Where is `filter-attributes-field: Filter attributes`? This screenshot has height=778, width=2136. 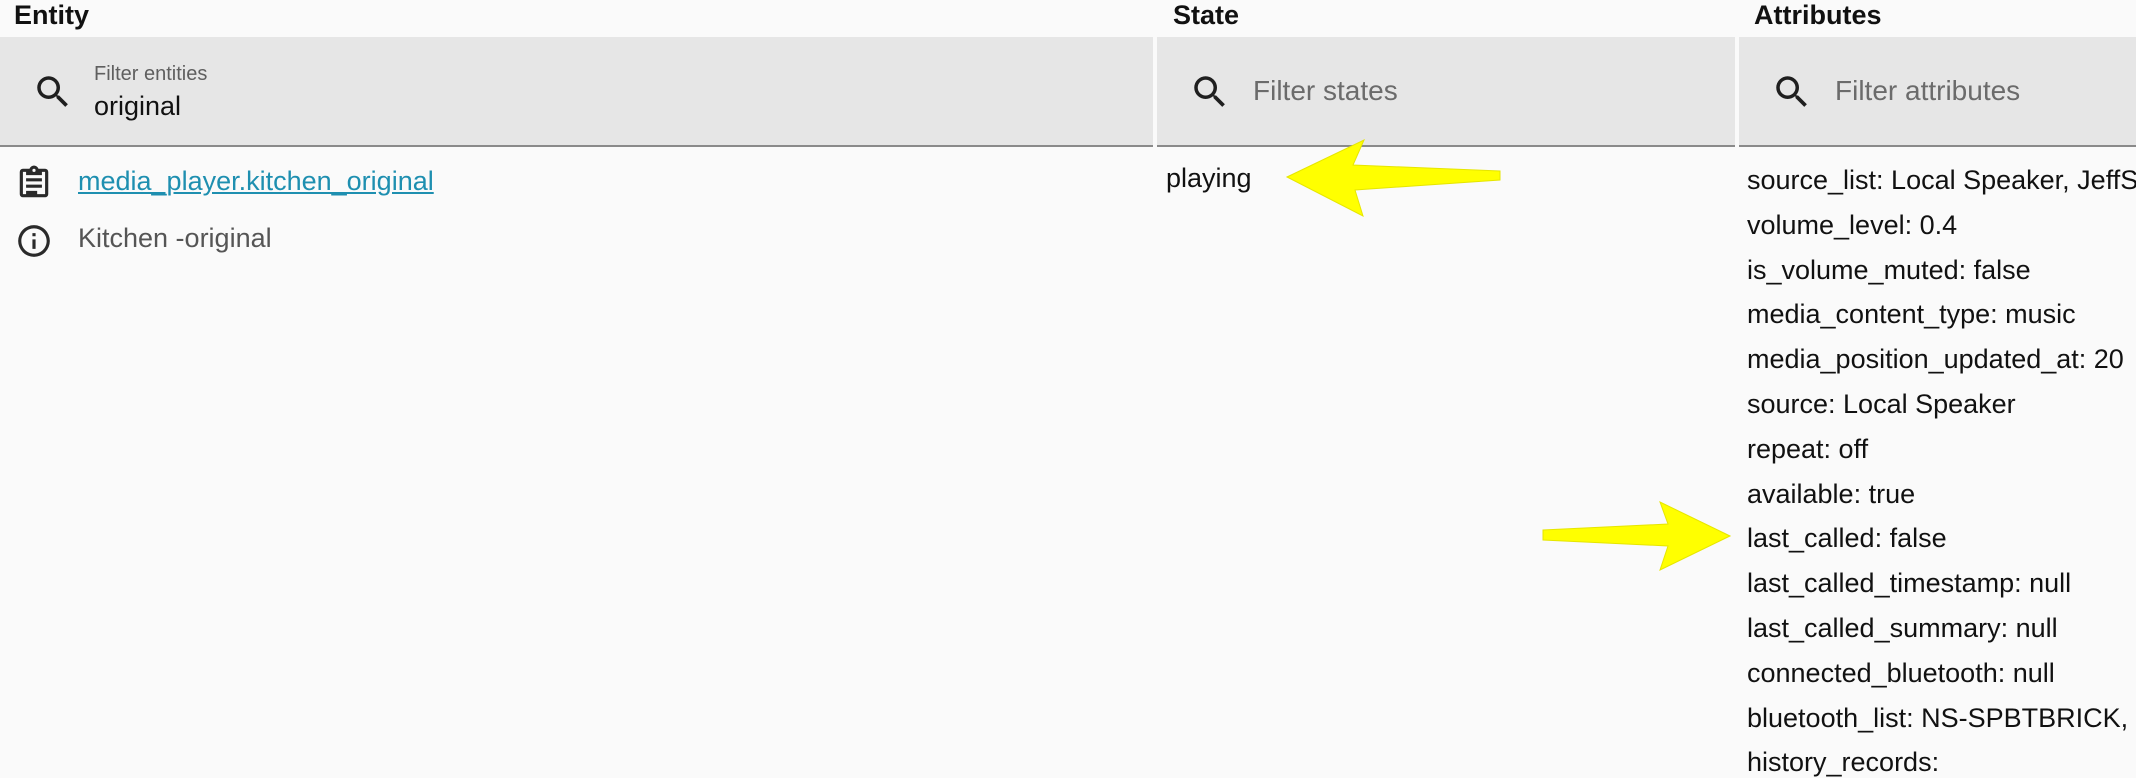
filter-attributes-field: Filter attributes is located at coordinates (1937, 92).